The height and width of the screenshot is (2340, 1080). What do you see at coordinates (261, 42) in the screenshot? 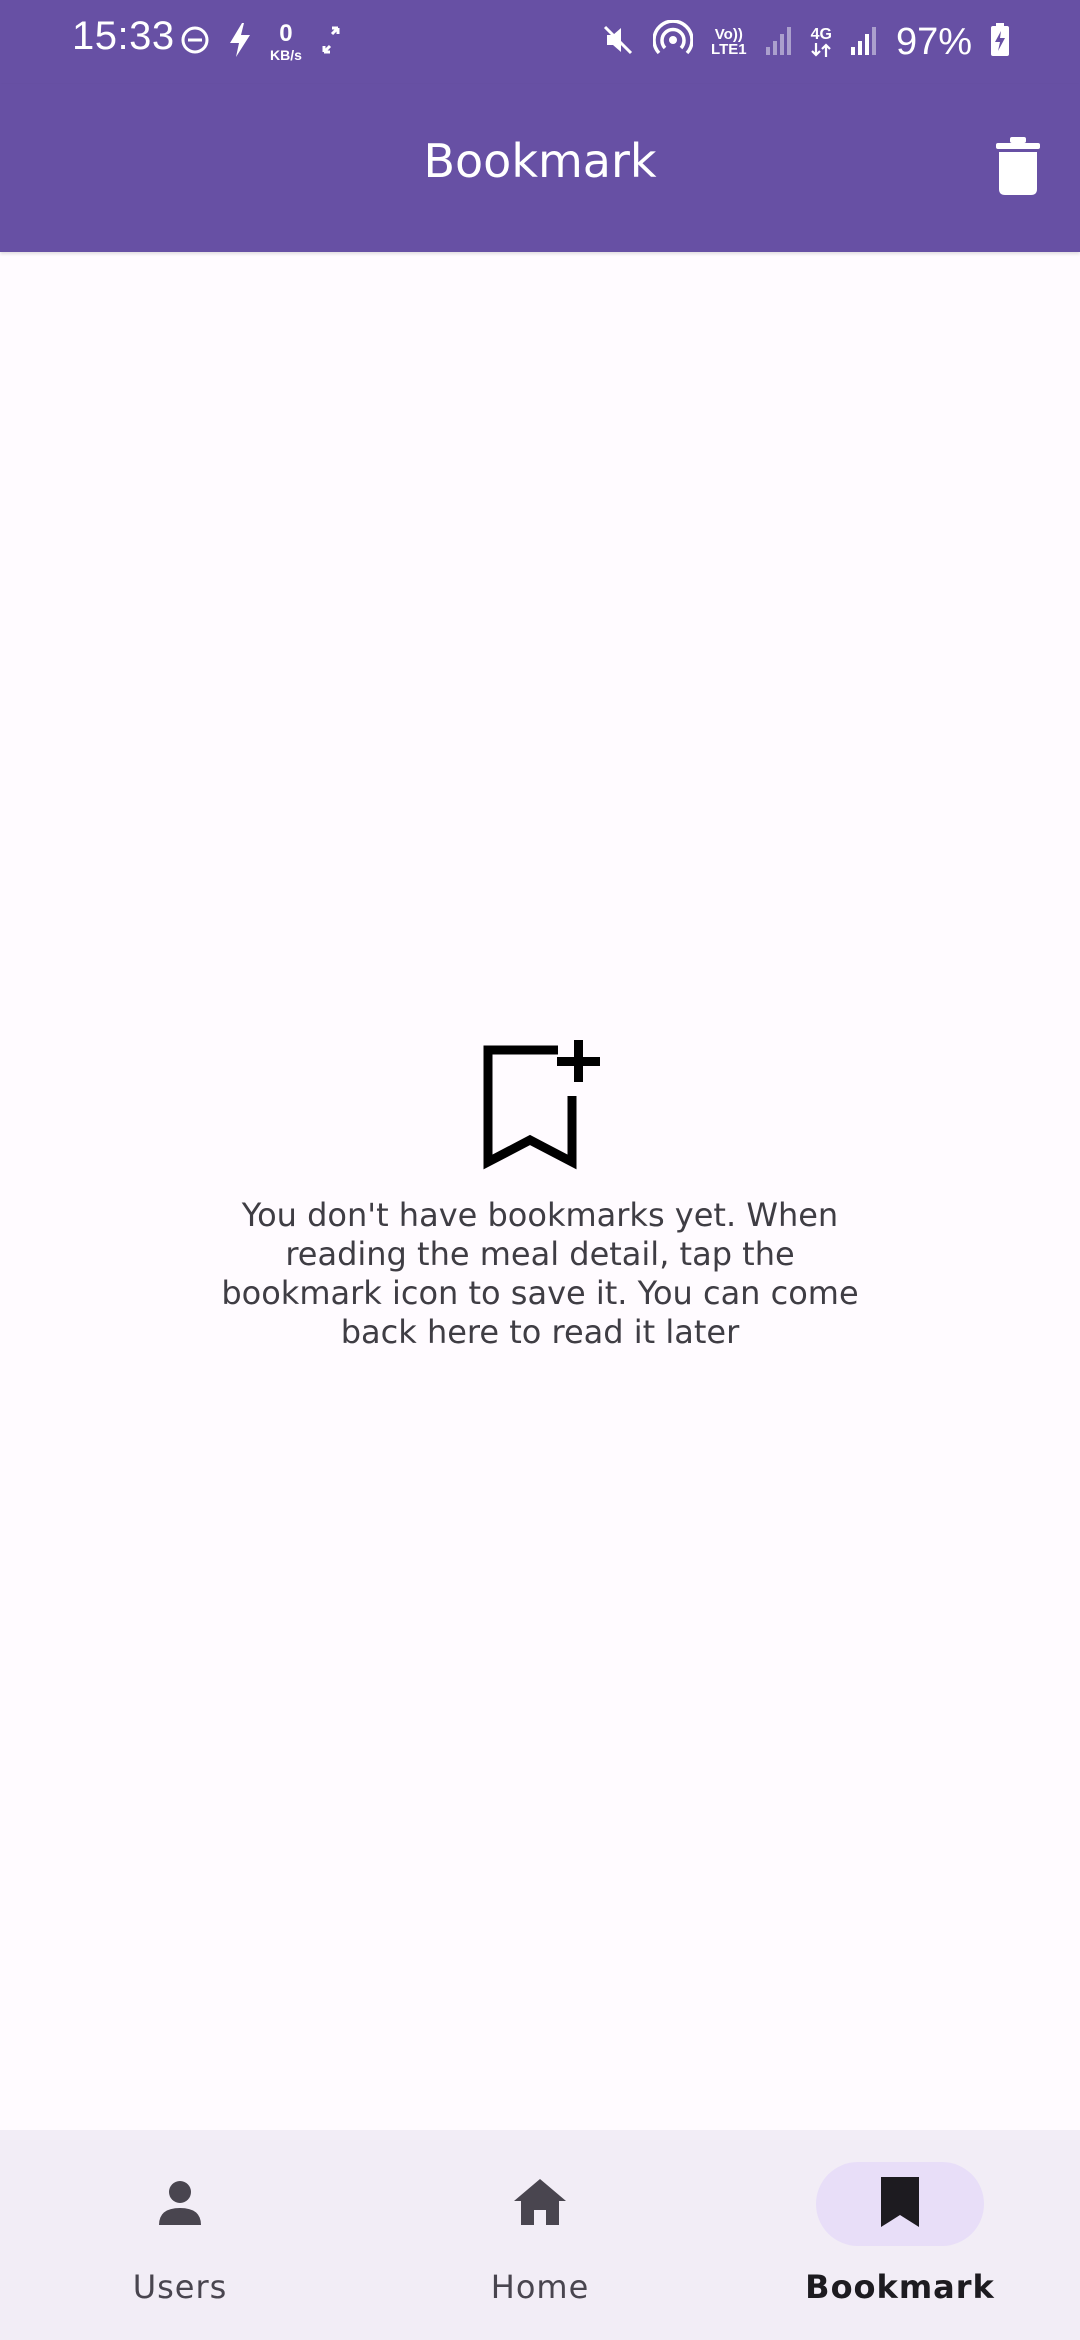
I see `status-left-icons: 0 KB/s` at bounding box center [261, 42].